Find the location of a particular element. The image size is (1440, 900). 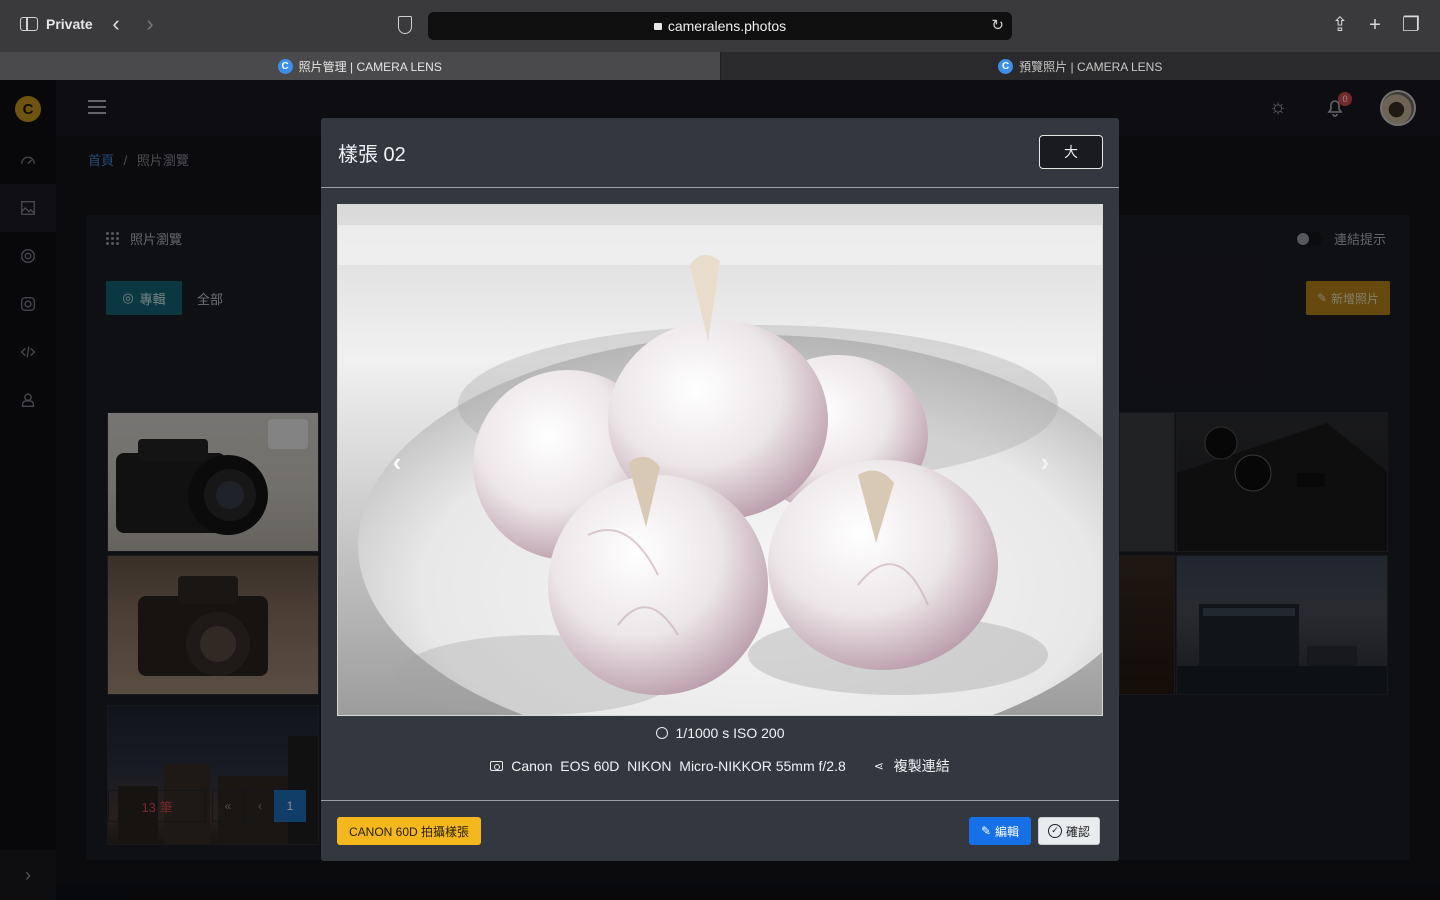

forward-button: › is located at coordinates (150, 24).